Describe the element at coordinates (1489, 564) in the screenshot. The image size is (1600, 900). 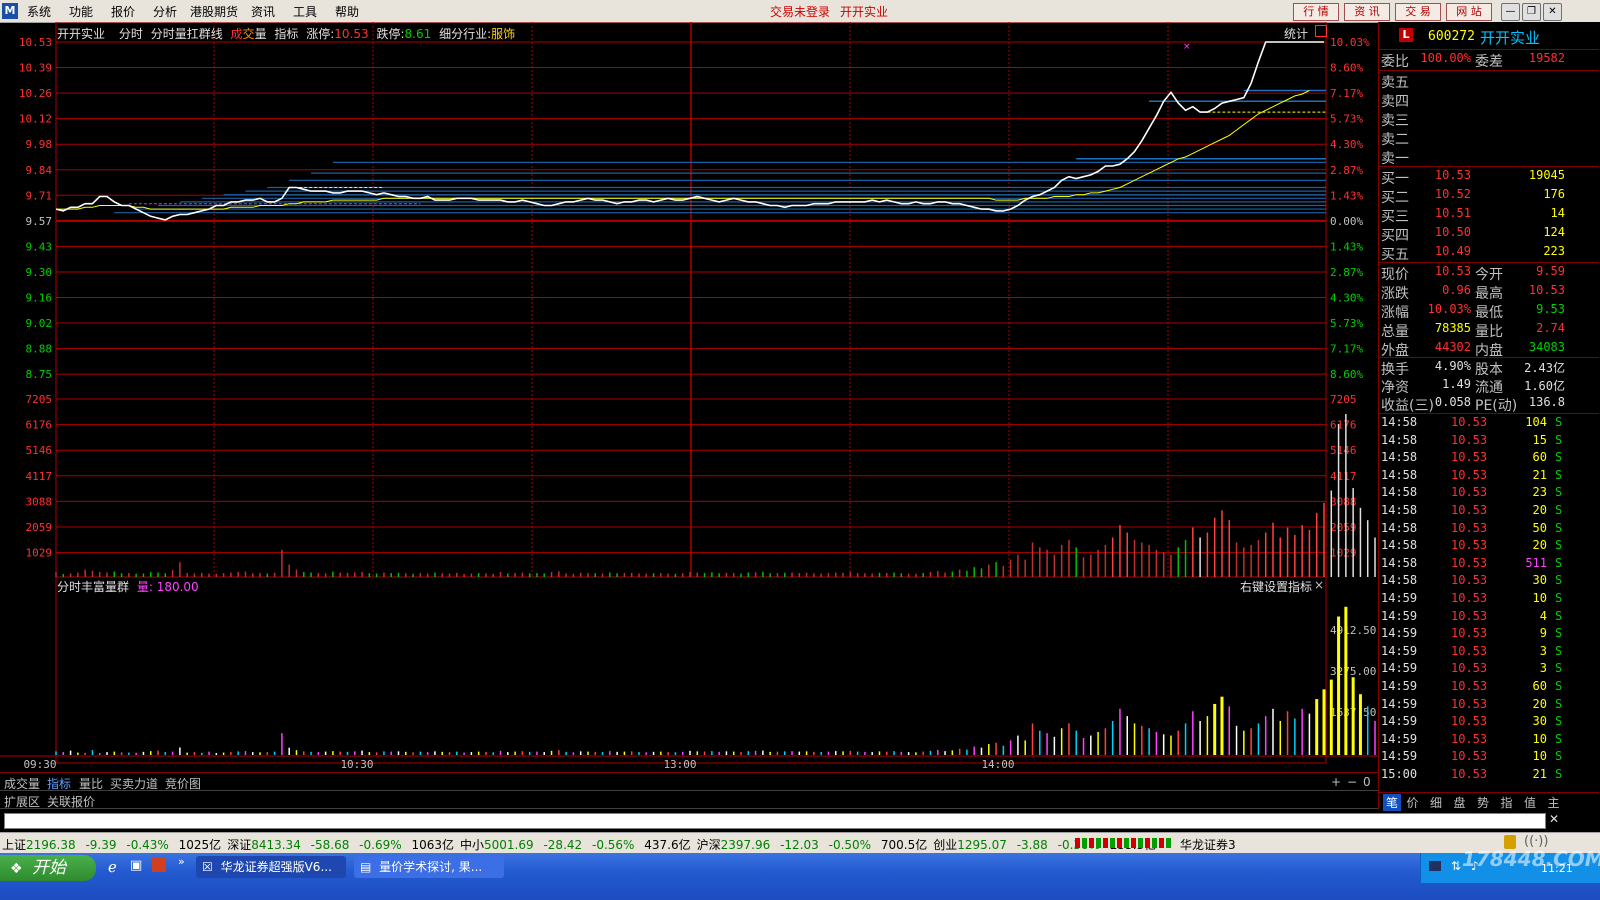
I see `tick-row: 14:58 10.53 511 S` at that location.